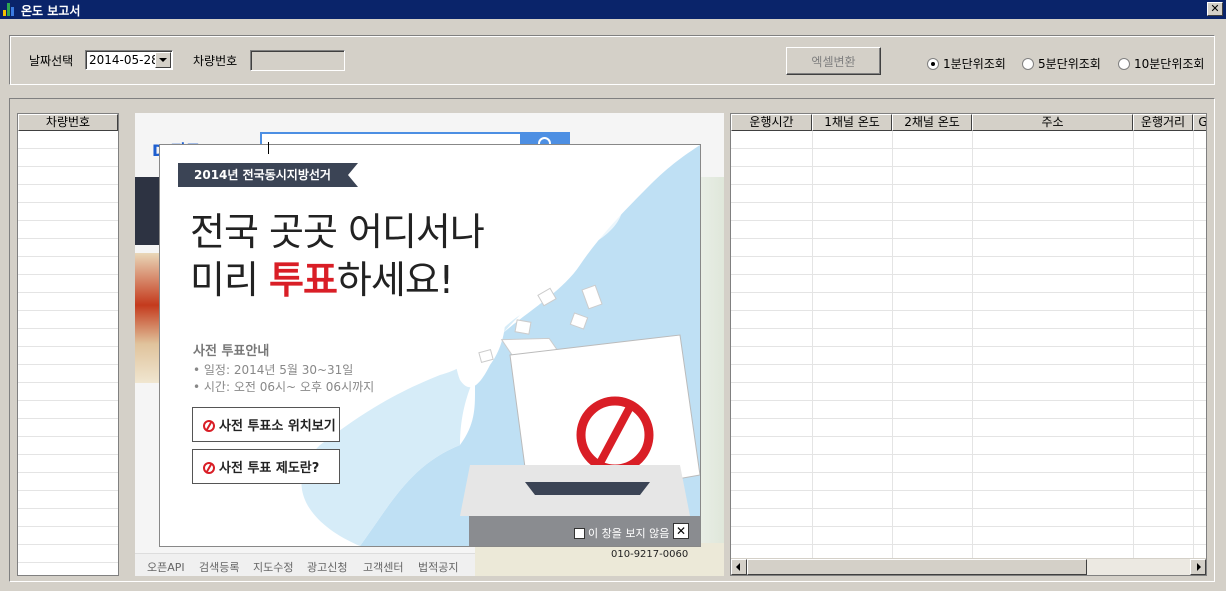 Image resolution: width=1226 pixels, height=591 pixels. What do you see at coordinates (229, 280) in the screenshot?
I see `headline-pre: 미리` at bounding box center [229, 280].